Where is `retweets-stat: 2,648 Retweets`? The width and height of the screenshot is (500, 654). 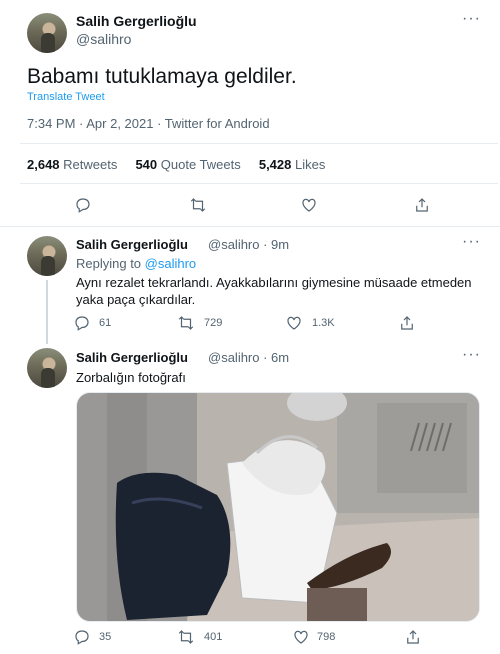 retweets-stat: 2,648 Retweets is located at coordinates (74, 164).